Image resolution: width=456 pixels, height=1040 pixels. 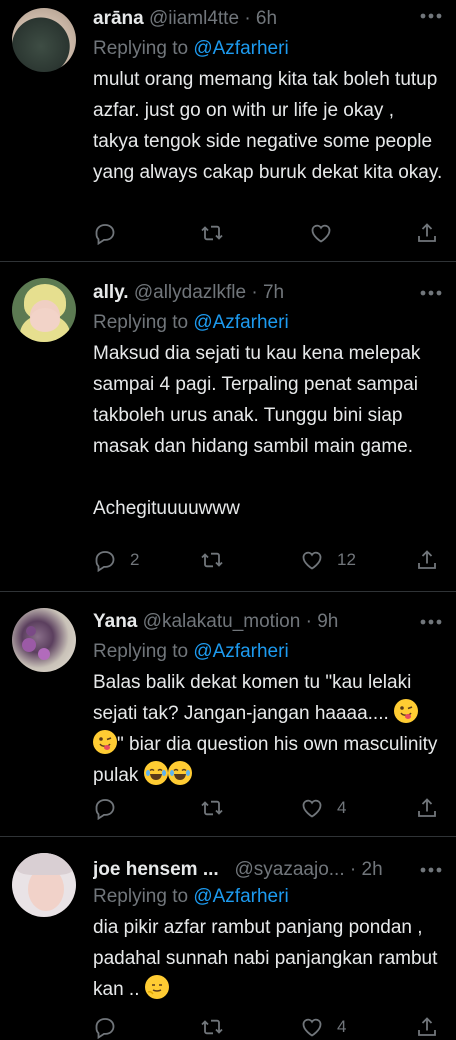 What do you see at coordinates (135, 559) in the screenshot?
I see `reply-count: 2` at bounding box center [135, 559].